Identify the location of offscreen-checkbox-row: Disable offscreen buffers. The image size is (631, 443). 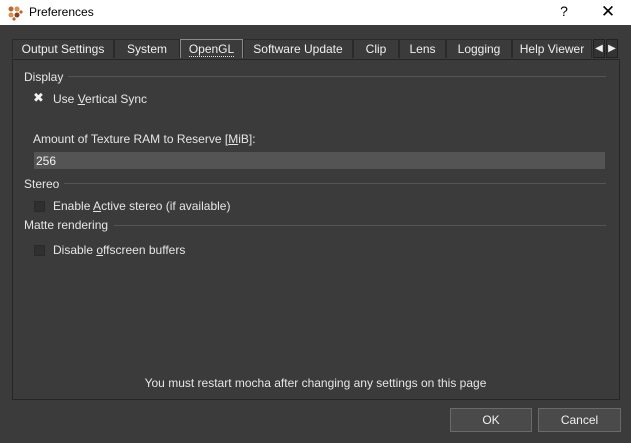
(109, 250).